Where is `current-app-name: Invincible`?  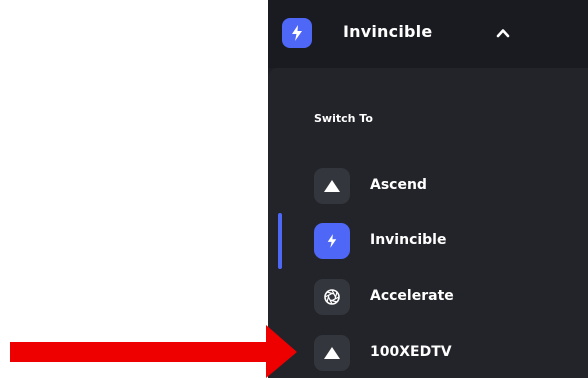
current-app-name: Invincible is located at coordinates (387, 31).